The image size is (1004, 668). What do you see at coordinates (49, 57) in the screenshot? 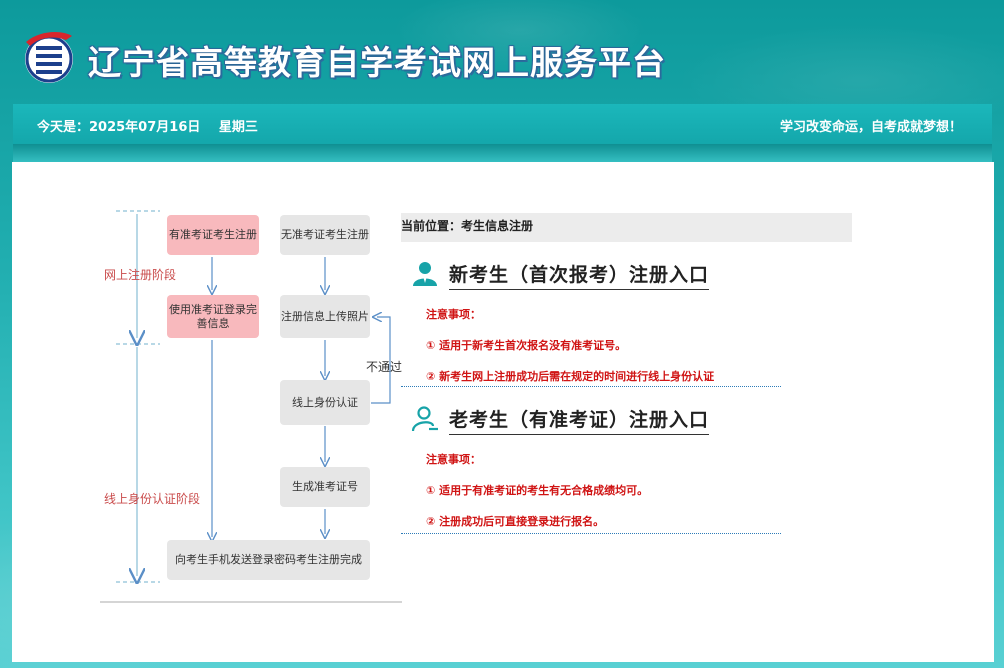
I see `logo-icon` at bounding box center [49, 57].